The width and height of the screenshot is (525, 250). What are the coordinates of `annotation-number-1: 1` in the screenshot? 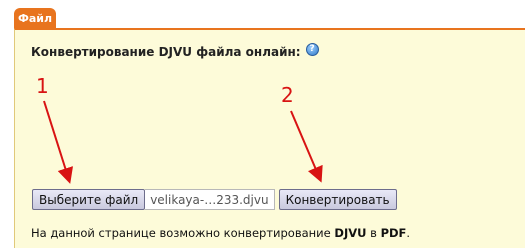 It's located at (42, 86).